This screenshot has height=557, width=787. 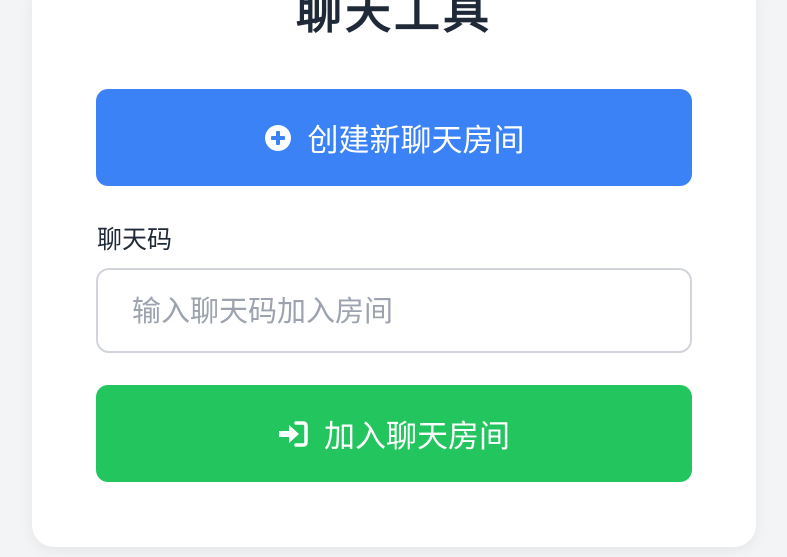 I want to click on create-room-button: 创建新聊天房间, so click(x=394, y=137).